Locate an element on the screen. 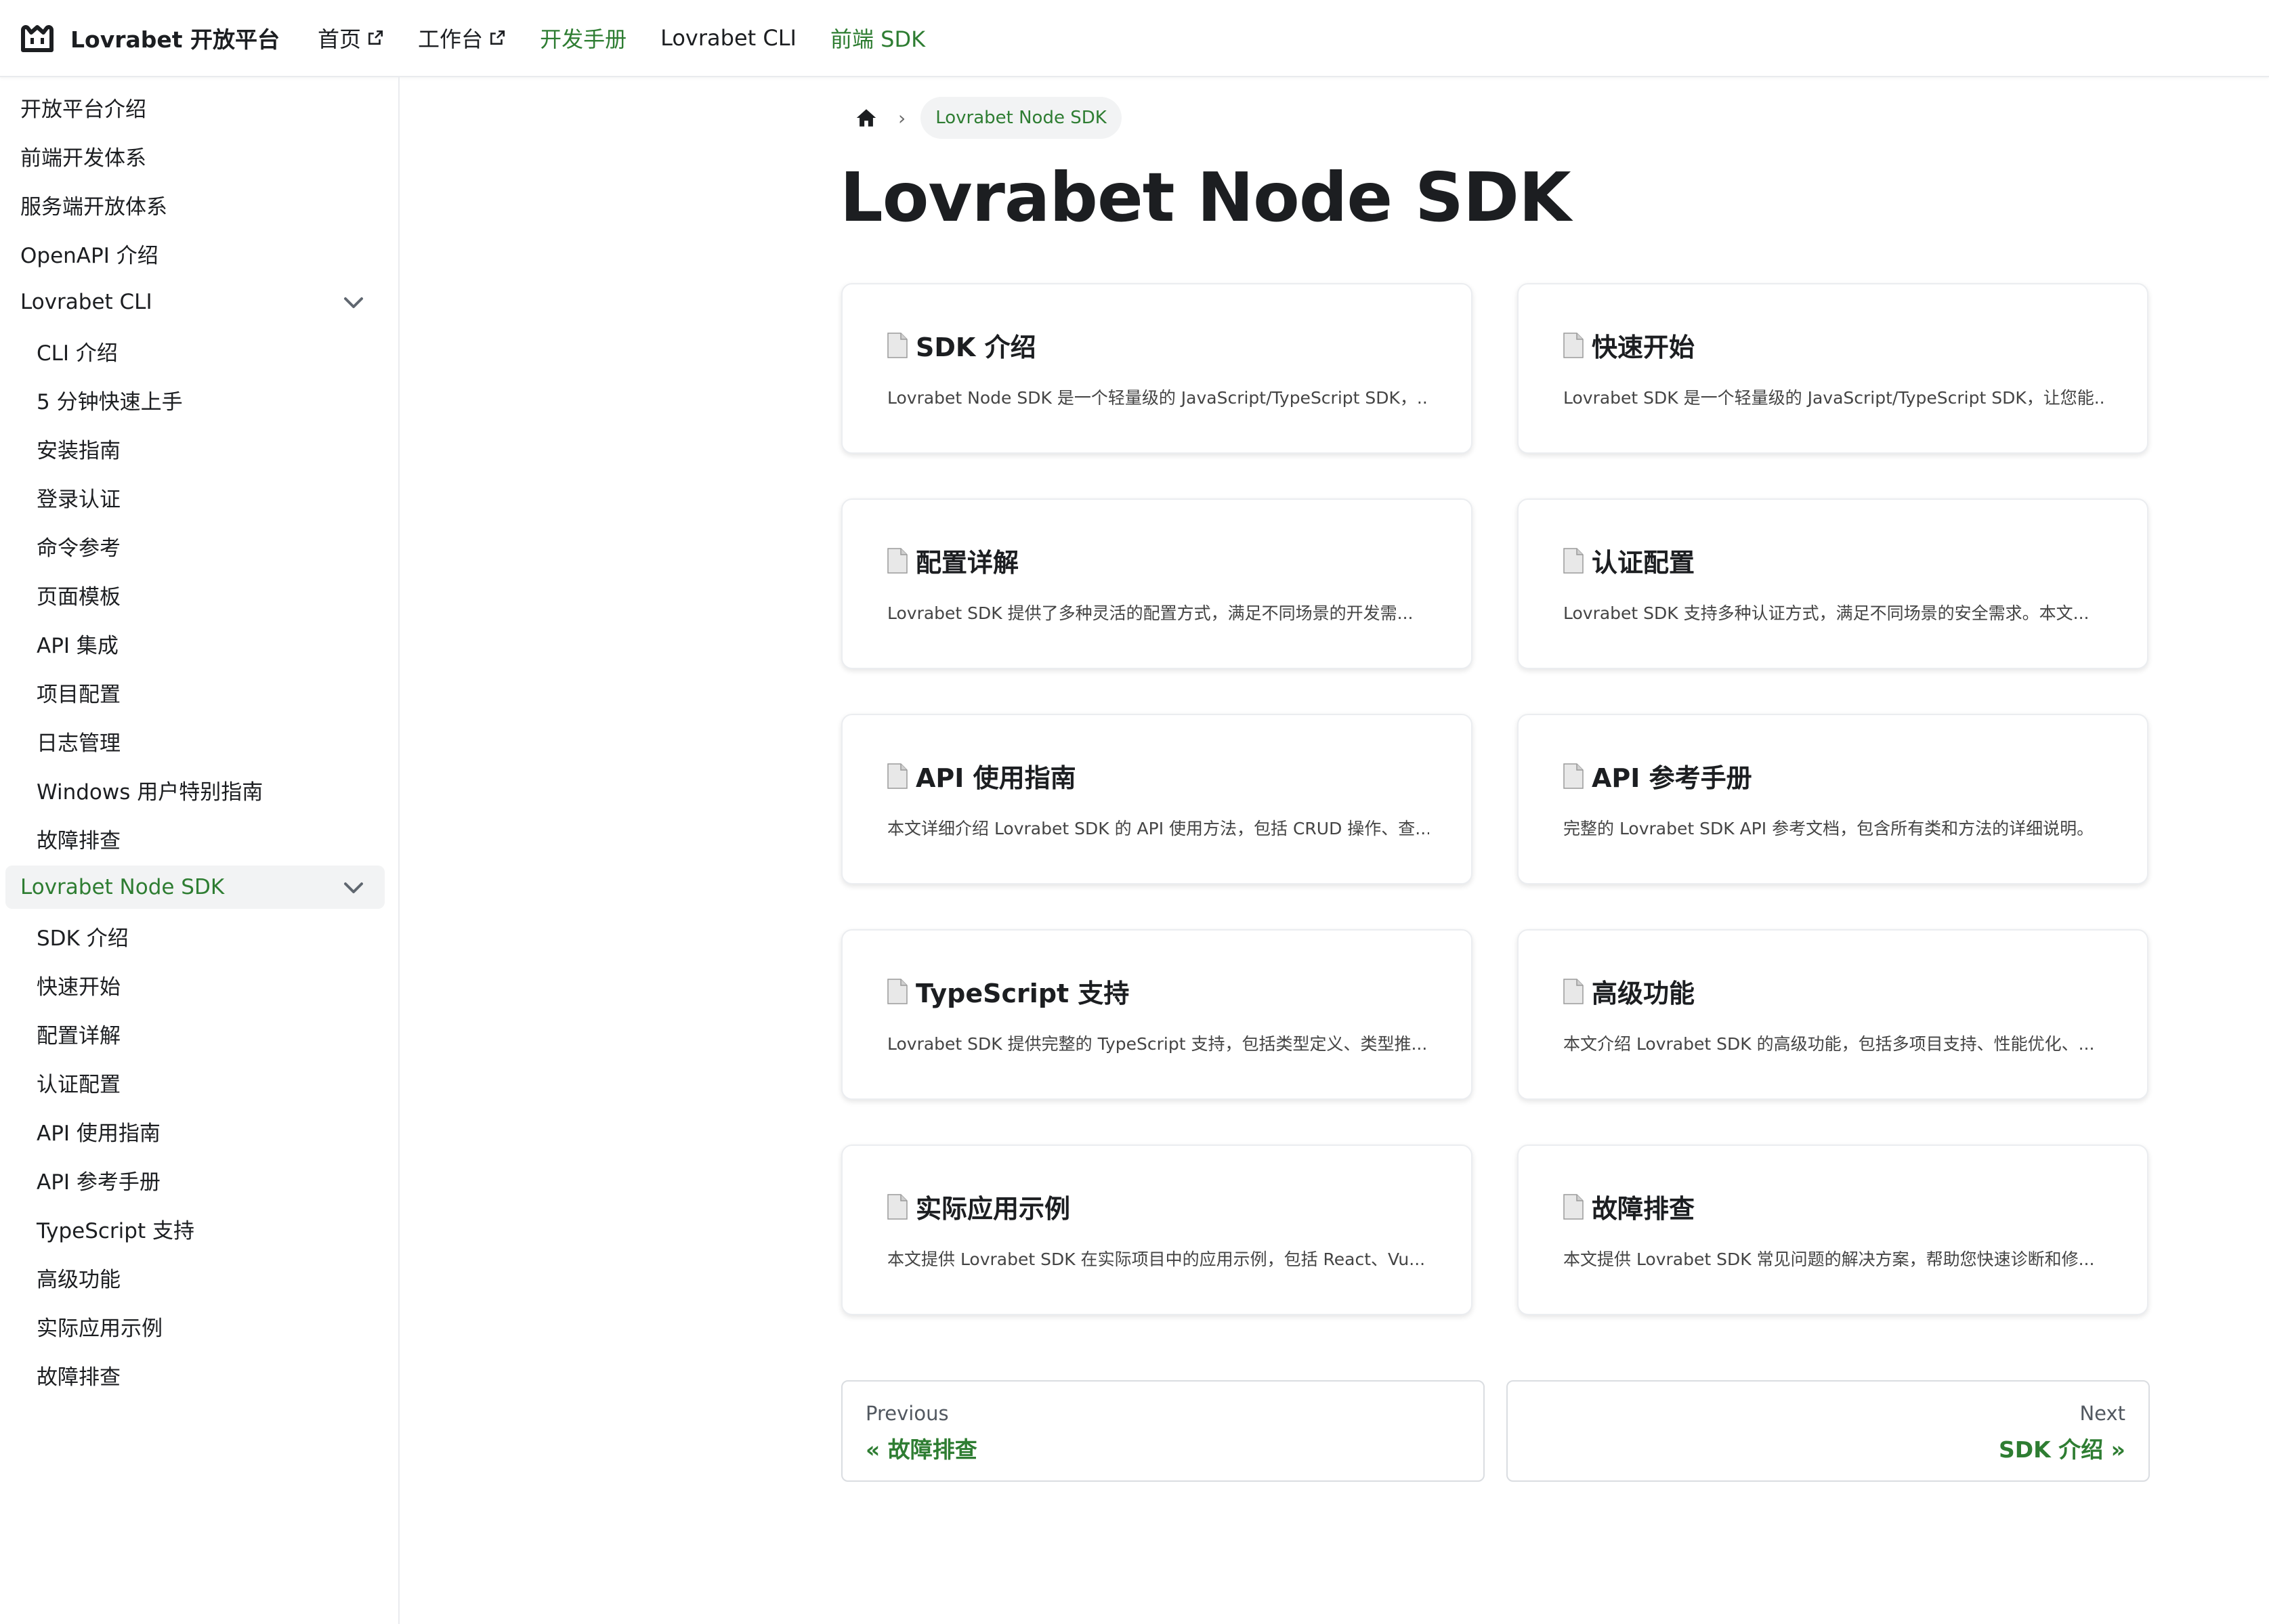 This screenshot has height=1624, width=2269. sidebar-item-cli-project-config: 项目配置 is located at coordinates (195, 692).